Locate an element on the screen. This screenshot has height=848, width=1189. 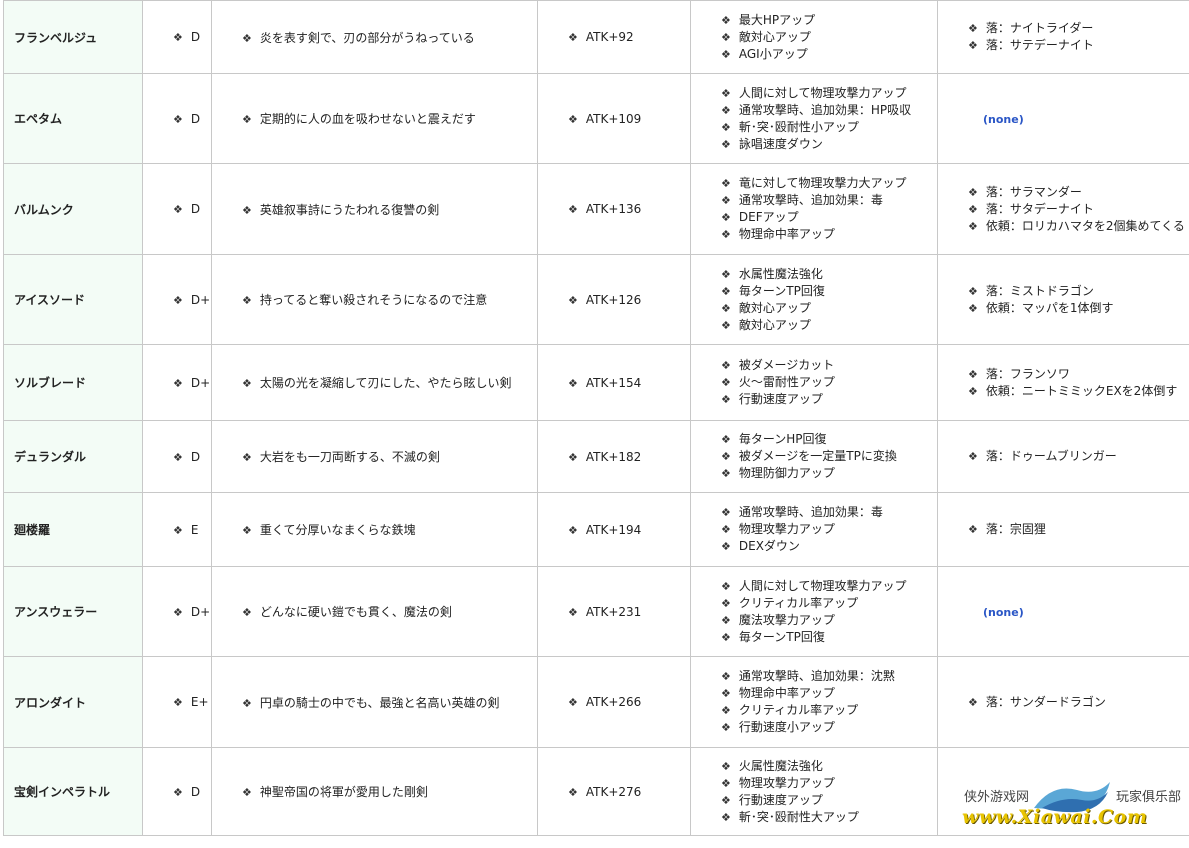
weapon-description: 持ってると奪い殺されそうになるので注意 is located at coordinates (364, 300).